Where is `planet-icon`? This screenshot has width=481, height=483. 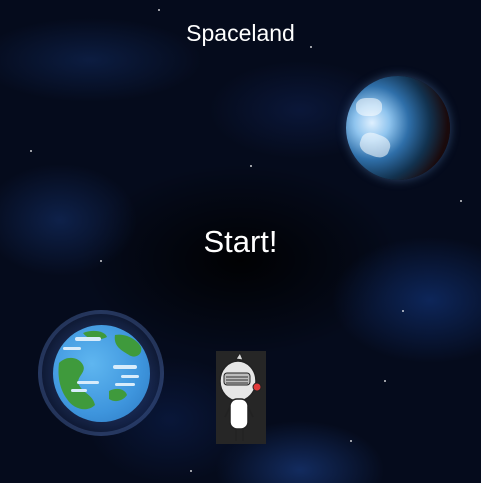
planet-icon is located at coordinates (398, 128).